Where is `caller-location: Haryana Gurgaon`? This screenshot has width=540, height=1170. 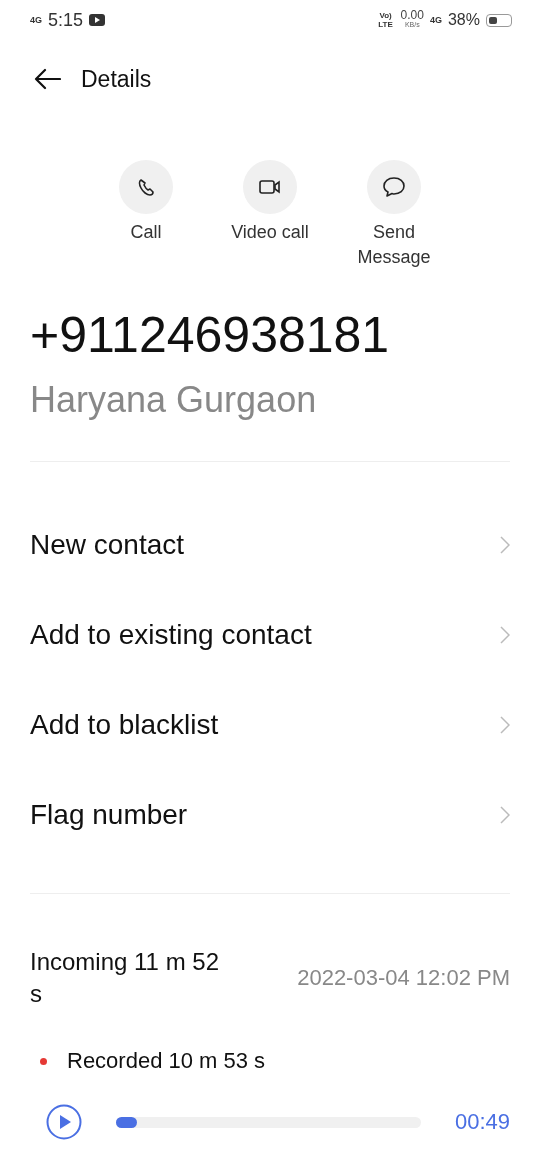
caller-location: Haryana Gurgaon is located at coordinates (173, 400).